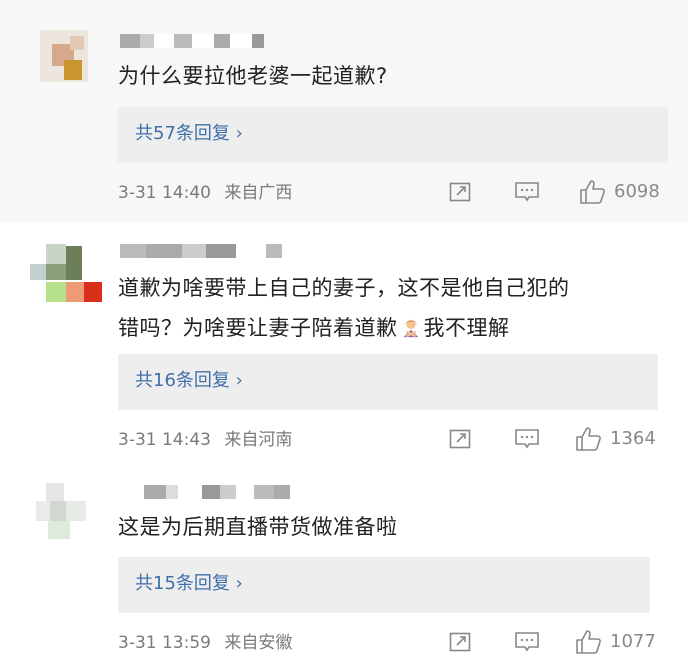 The height and width of the screenshot is (671, 688). I want to click on reply-box: 共57条回复 ›, so click(393, 135).